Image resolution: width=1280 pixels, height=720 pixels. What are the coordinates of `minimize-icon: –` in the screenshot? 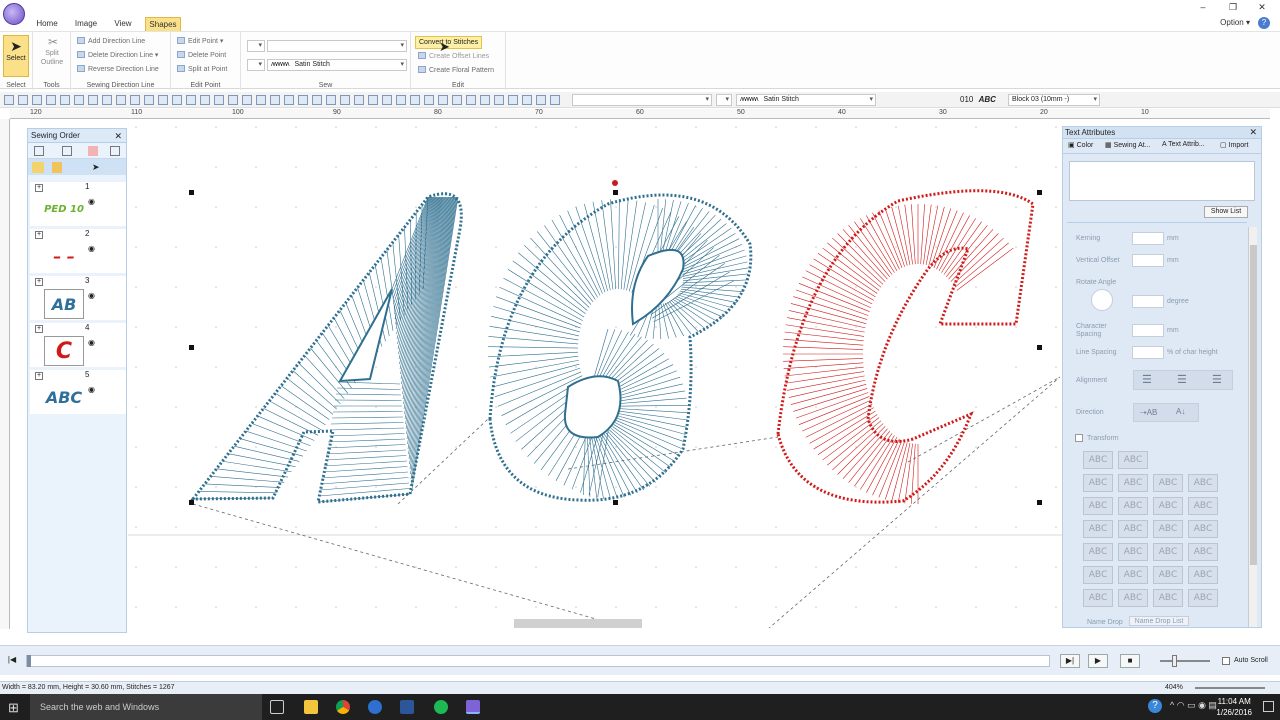 It's located at (1203, 7).